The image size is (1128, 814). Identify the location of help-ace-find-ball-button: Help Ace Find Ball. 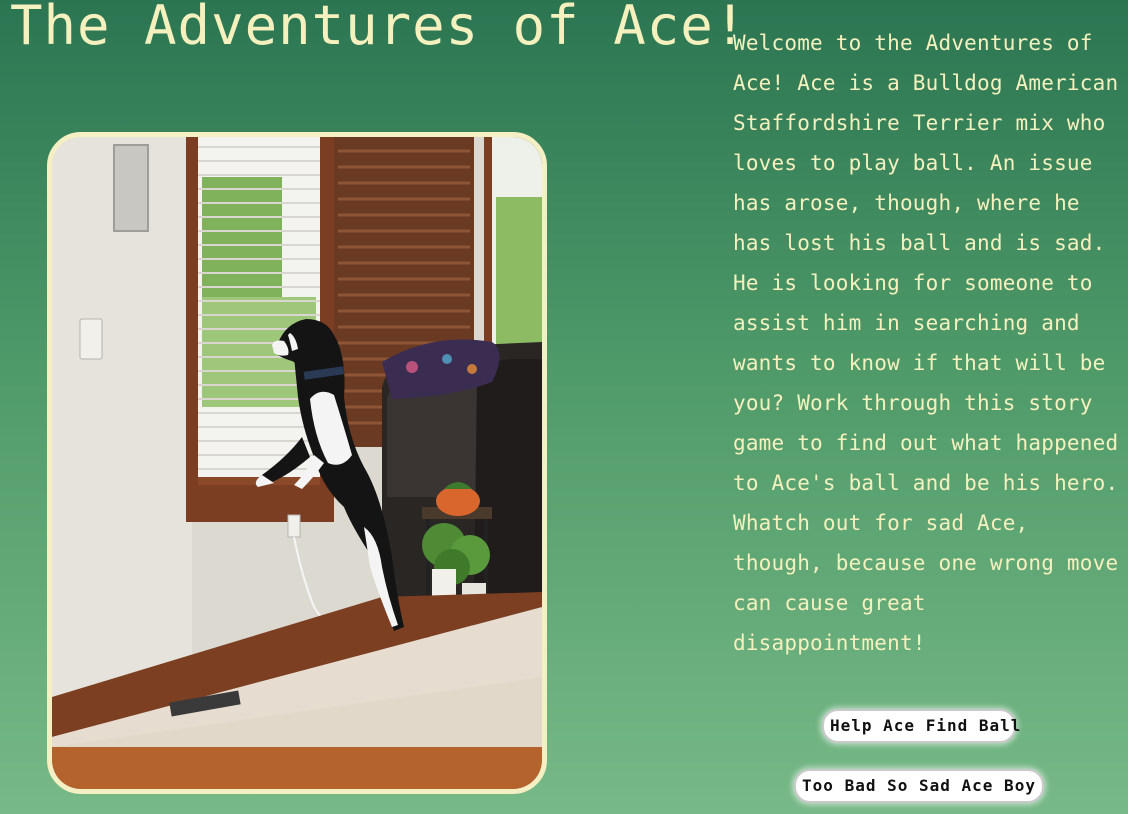
(921, 726).